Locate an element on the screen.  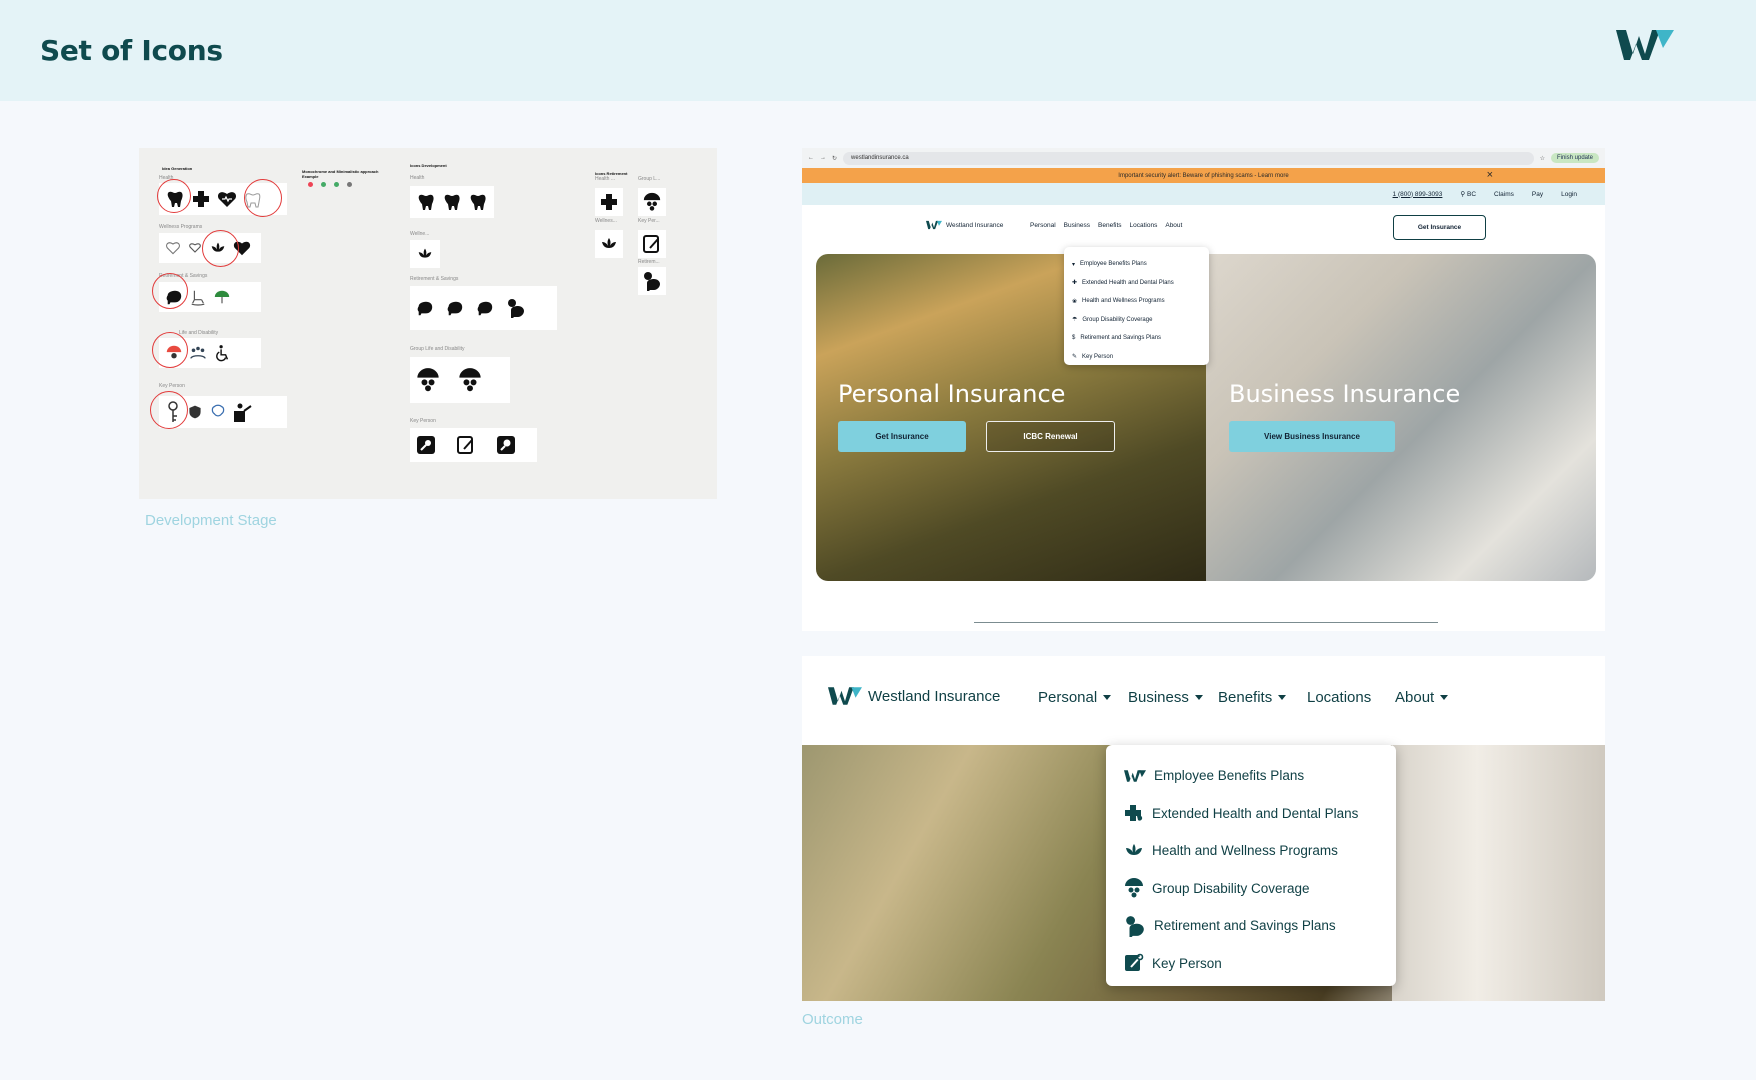
close-icon: × is located at coordinates (1490, 175).